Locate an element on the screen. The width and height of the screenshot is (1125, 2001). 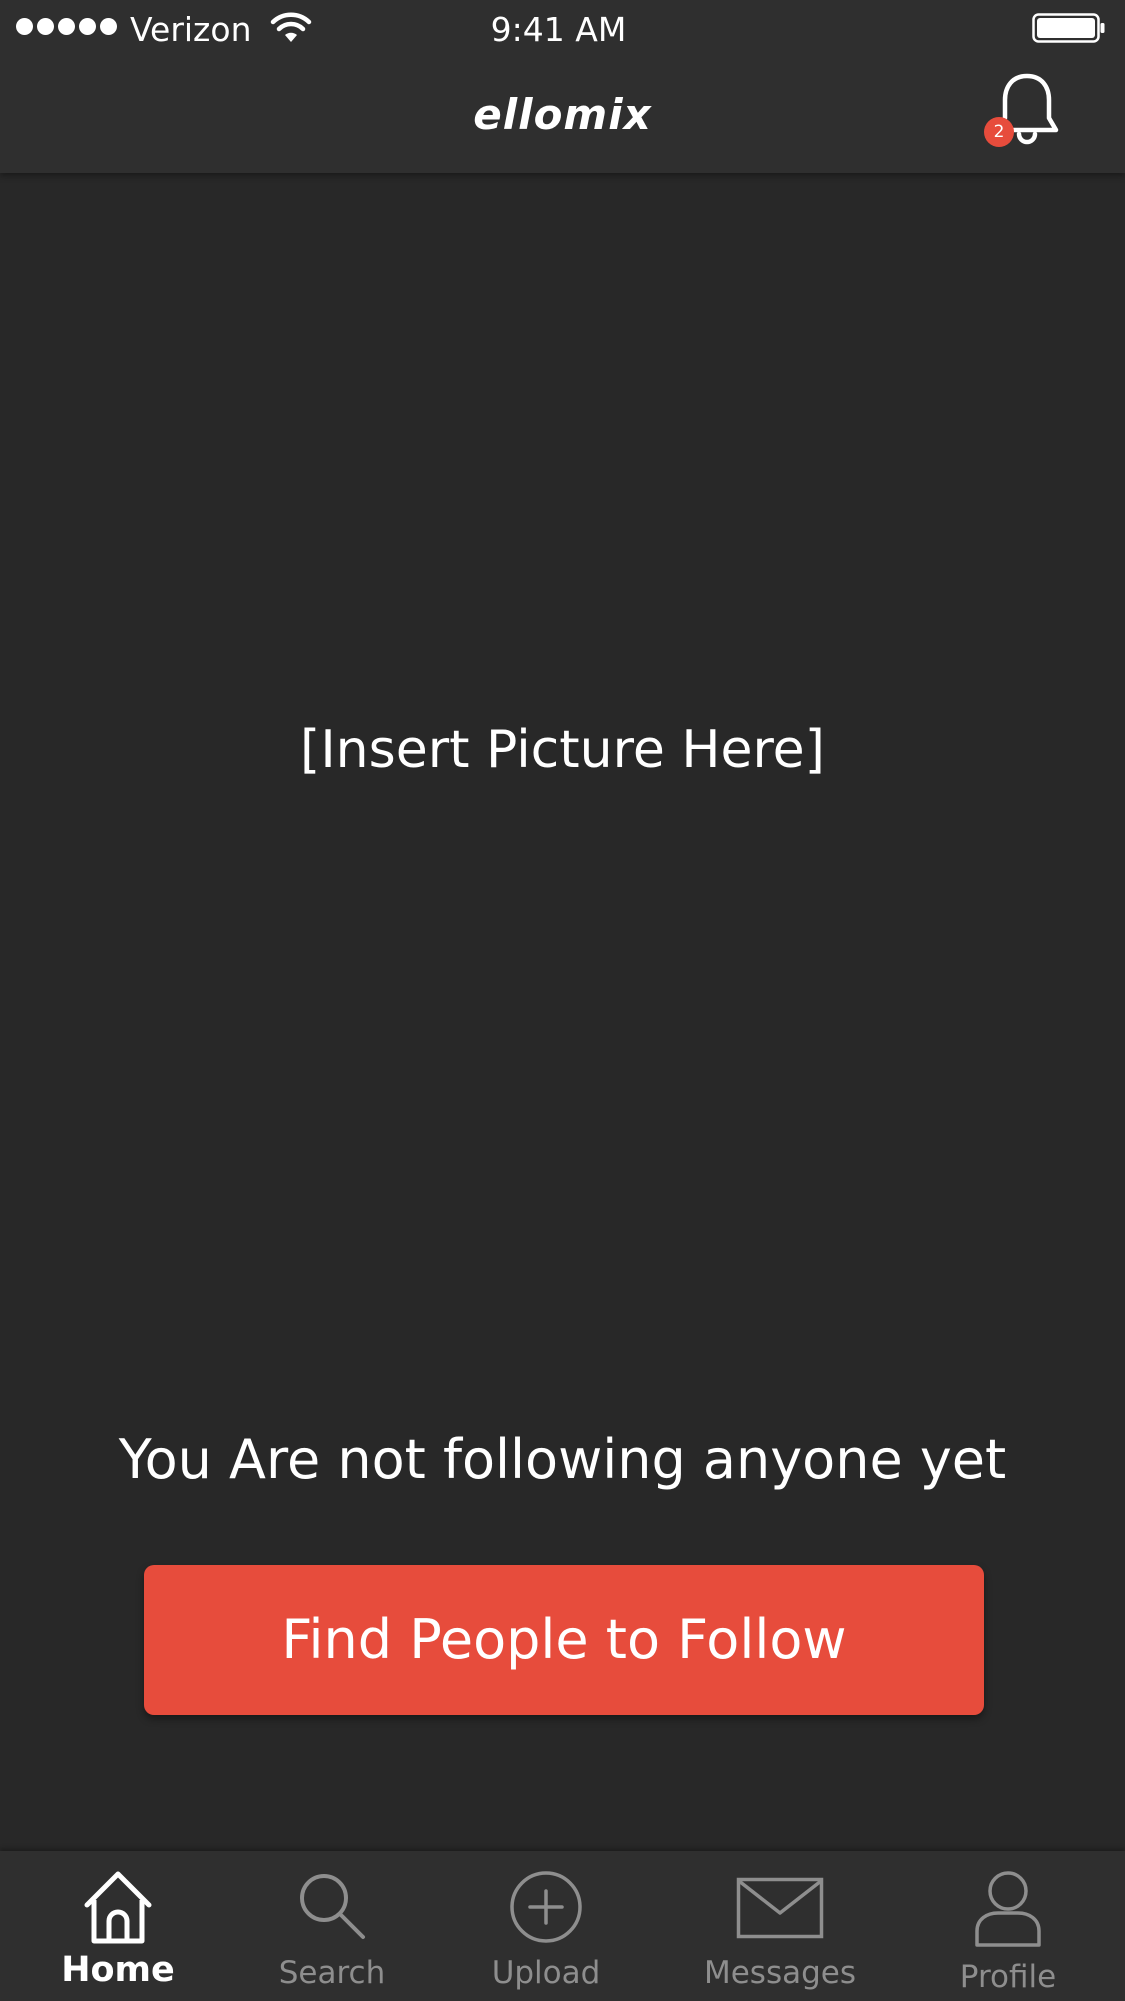
tab-label: Home is located at coordinates (118, 1970).